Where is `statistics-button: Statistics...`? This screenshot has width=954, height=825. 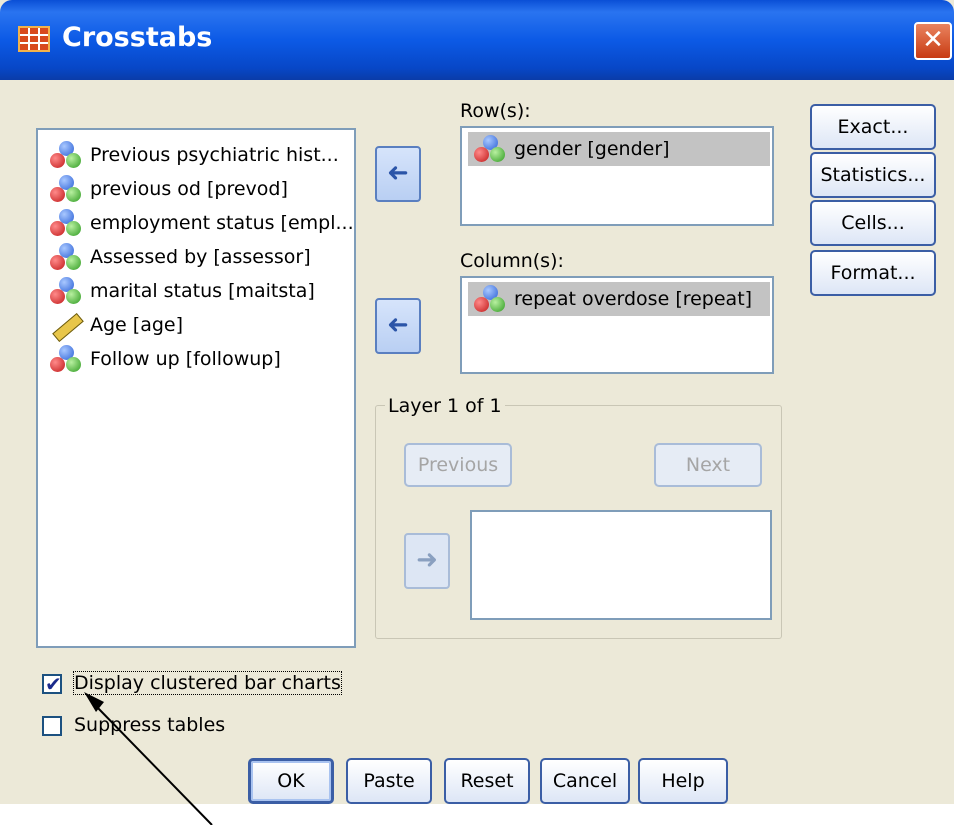 statistics-button: Statistics... is located at coordinates (873, 175).